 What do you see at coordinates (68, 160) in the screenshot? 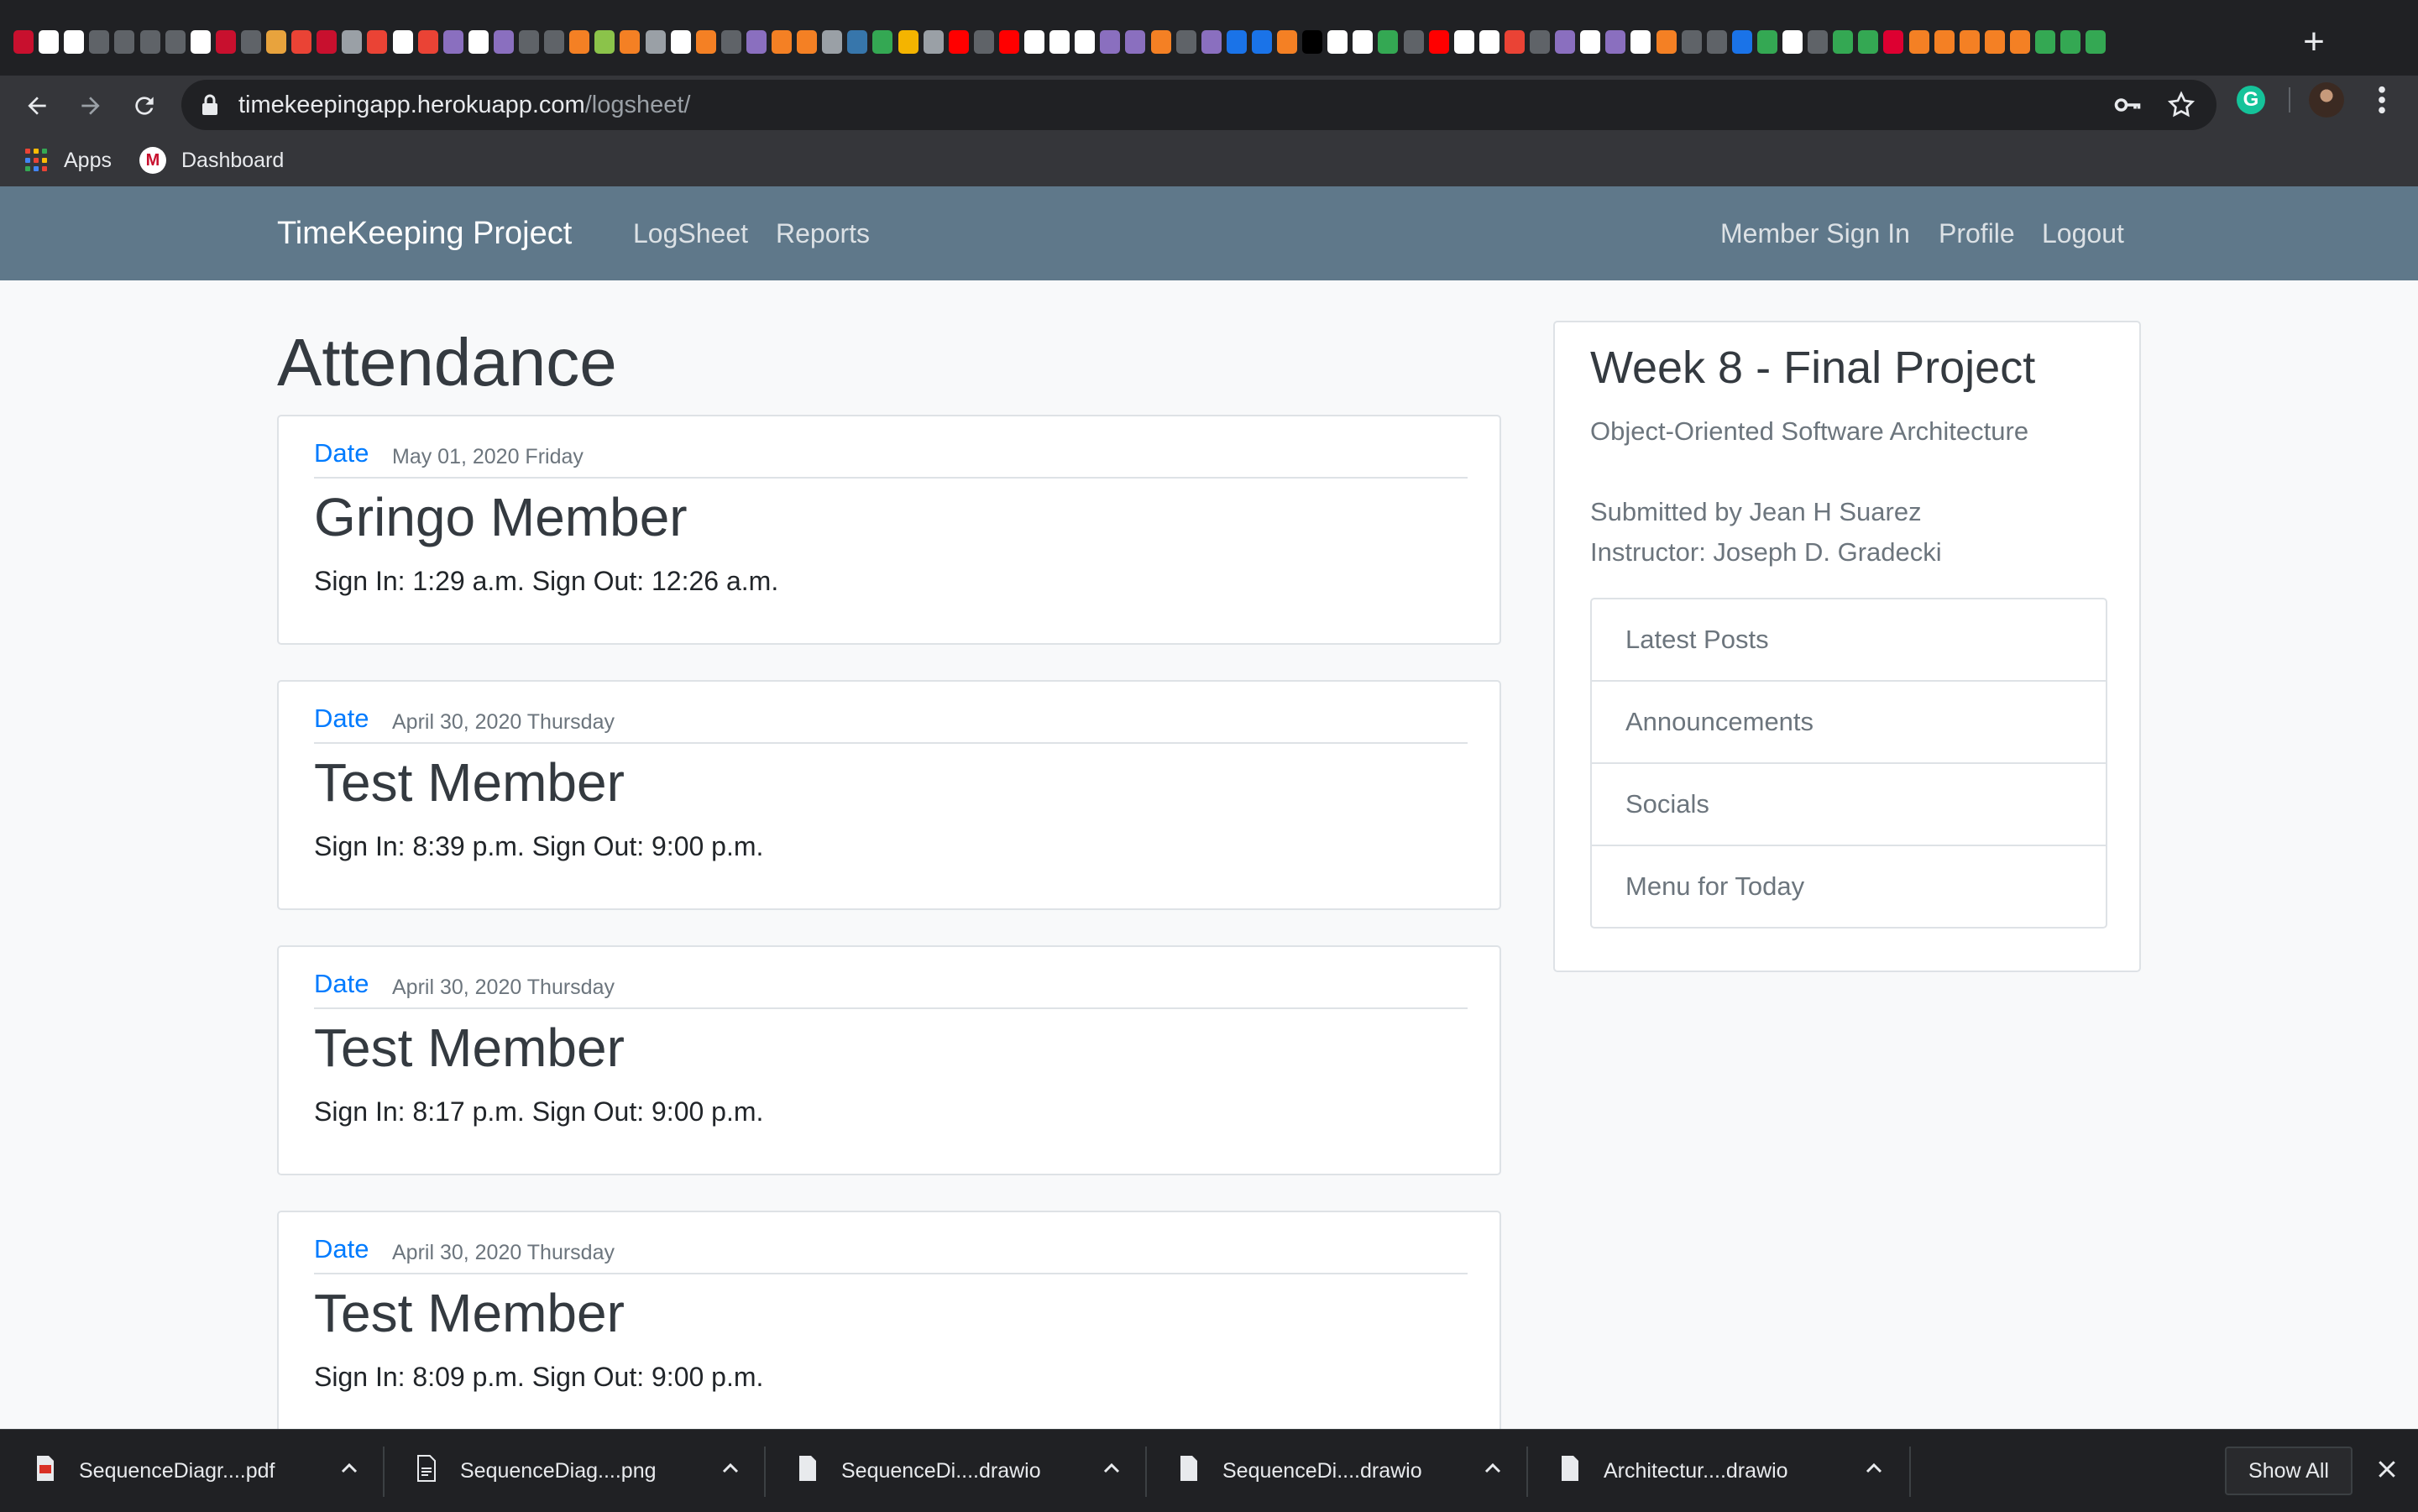
I see `bookmark-apps: Apps` at bounding box center [68, 160].